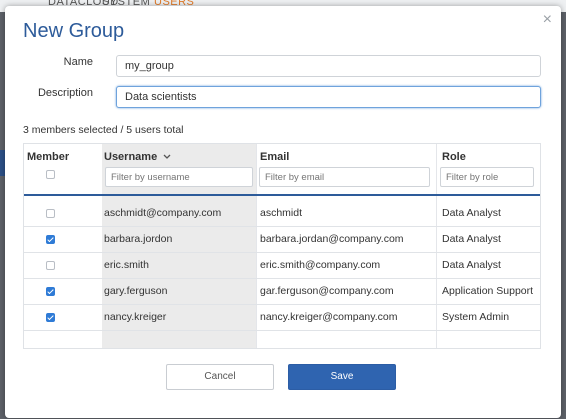 This screenshot has width=566, height=419. Describe the element at coordinates (78, 62) in the screenshot. I see `name-label: Name` at that location.